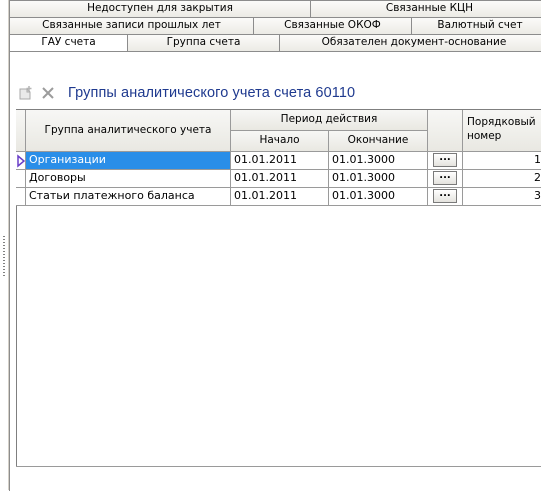 The height and width of the screenshot is (491, 541). Describe the element at coordinates (410, 42) in the screenshot. I see `tab-required-base-document: Обязателен документ-основание` at that location.